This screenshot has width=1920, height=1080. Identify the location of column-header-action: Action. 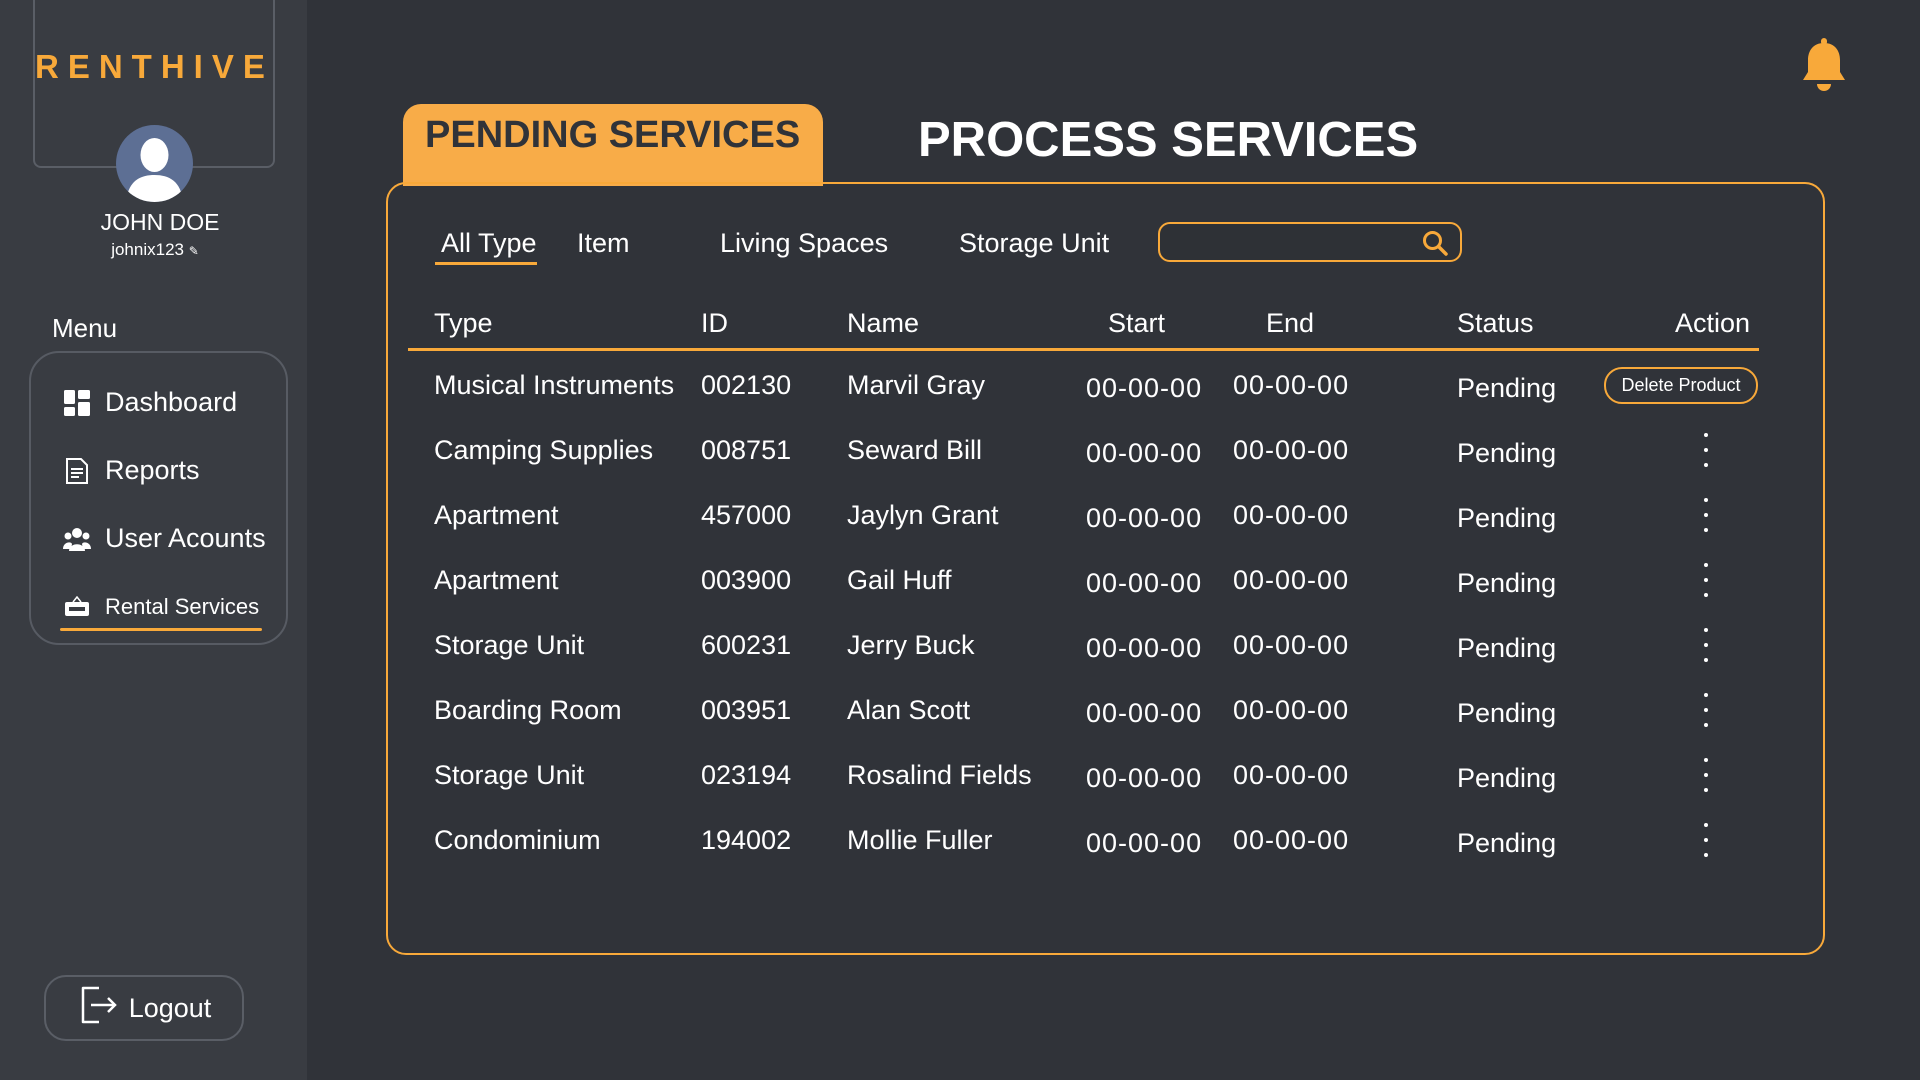
(1713, 323).